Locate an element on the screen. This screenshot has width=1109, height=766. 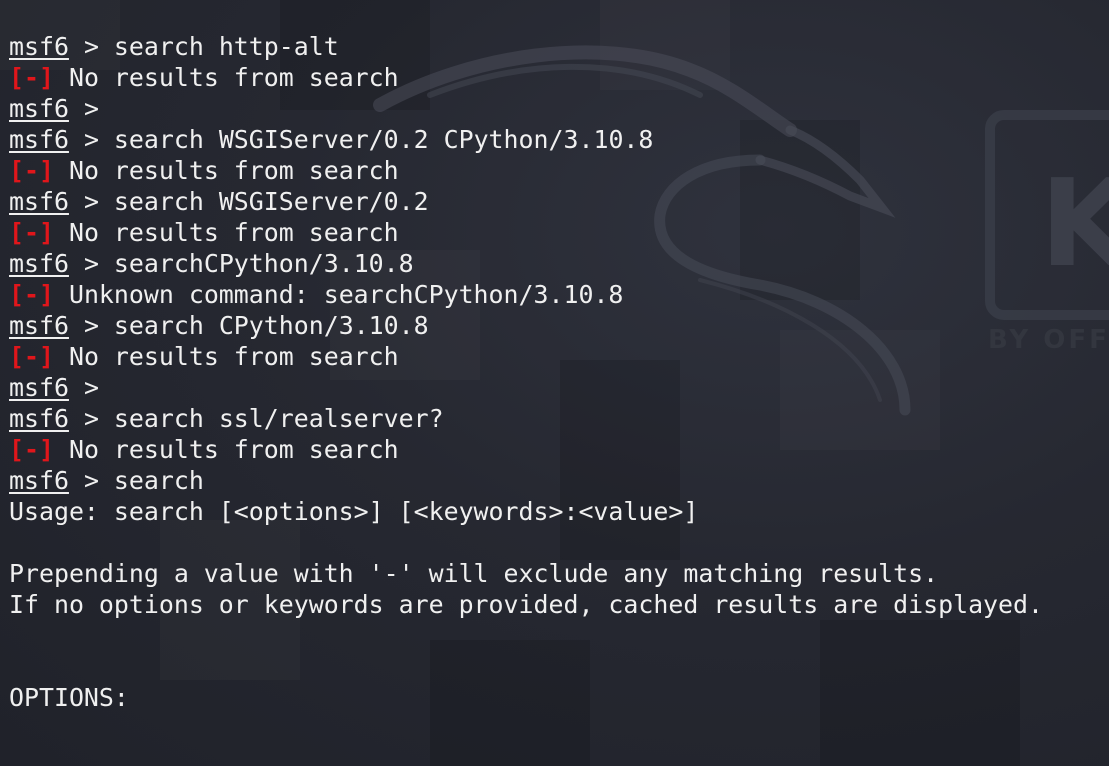
error-message: Unknown command: searchCPython/3.10.8 is located at coordinates (338, 294).